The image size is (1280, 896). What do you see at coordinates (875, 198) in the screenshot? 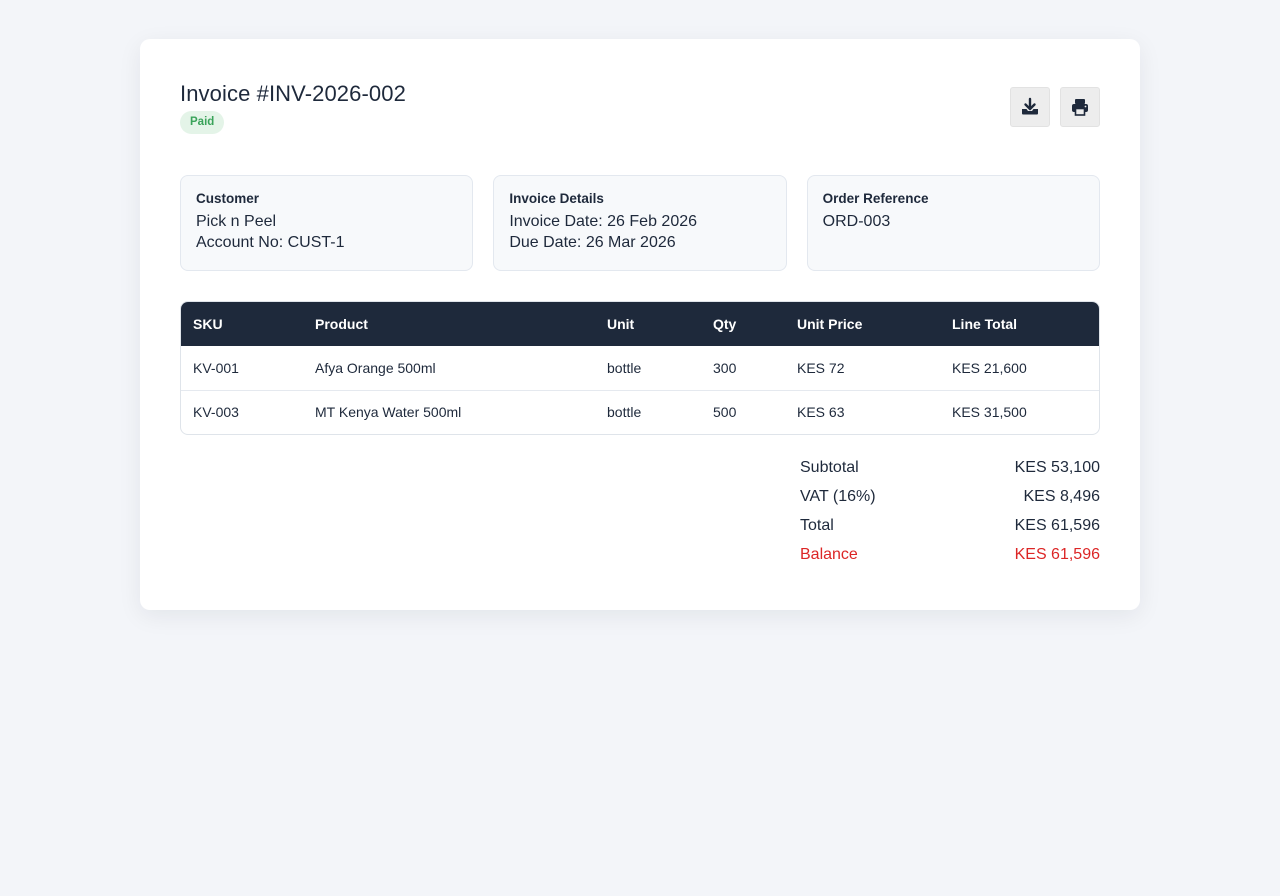
I see `order-reference-label: Order Reference` at bounding box center [875, 198].